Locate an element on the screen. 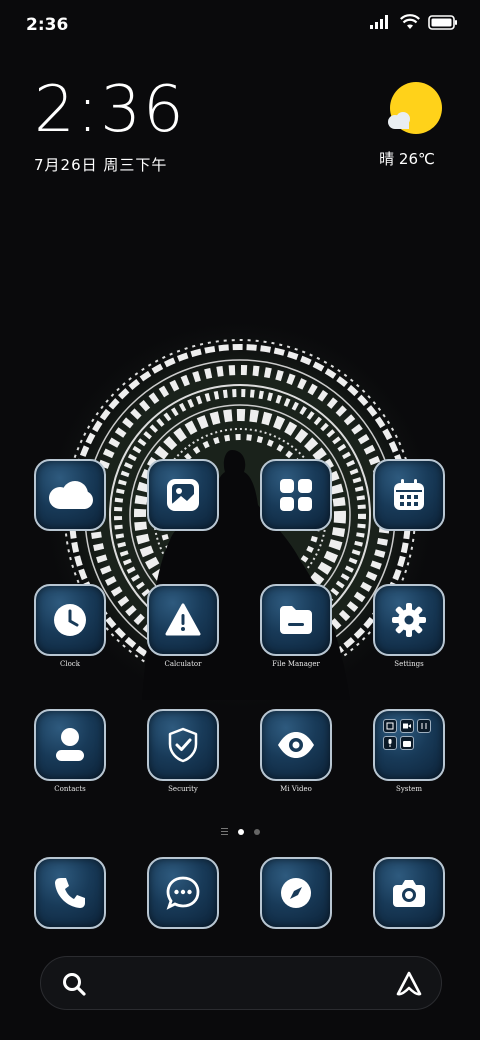  app-security: Security is located at coordinates (183, 751).